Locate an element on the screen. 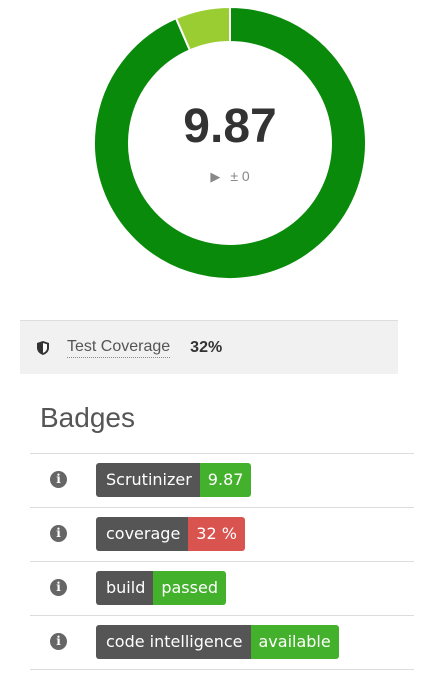 The width and height of the screenshot is (421, 678). badge-value: 9.87 is located at coordinates (225, 480).